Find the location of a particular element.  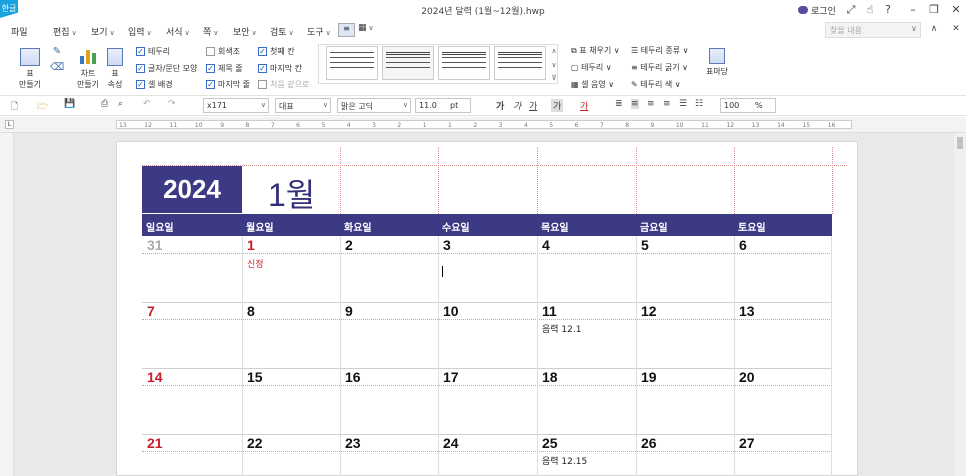

calendar-day-number: 2 is located at coordinates (349, 245).